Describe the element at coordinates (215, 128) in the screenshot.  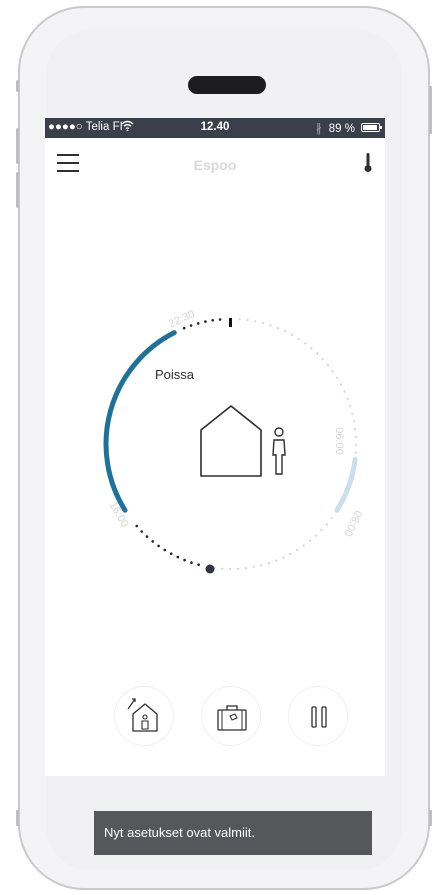
I see `status-bar: ●●●●○ Telia FI 12.40 ∦ 89 %` at that location.